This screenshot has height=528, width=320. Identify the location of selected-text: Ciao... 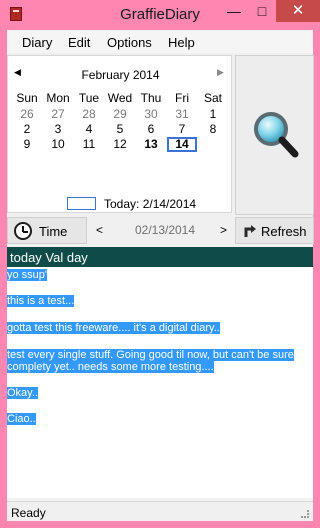
(21, 419).